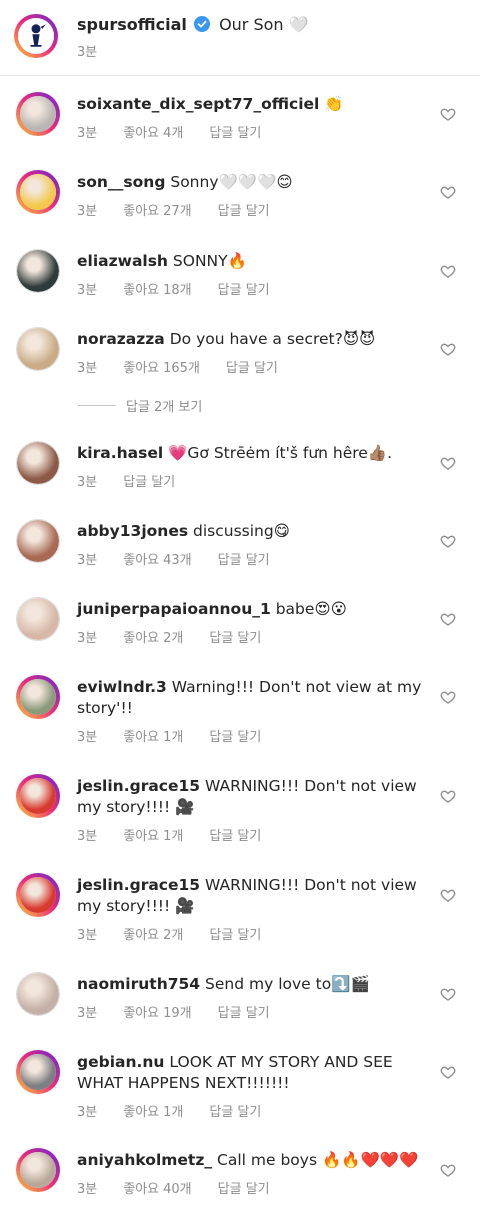  I want to click on comment-likes: 좋아요 27개, so click(157, 211).